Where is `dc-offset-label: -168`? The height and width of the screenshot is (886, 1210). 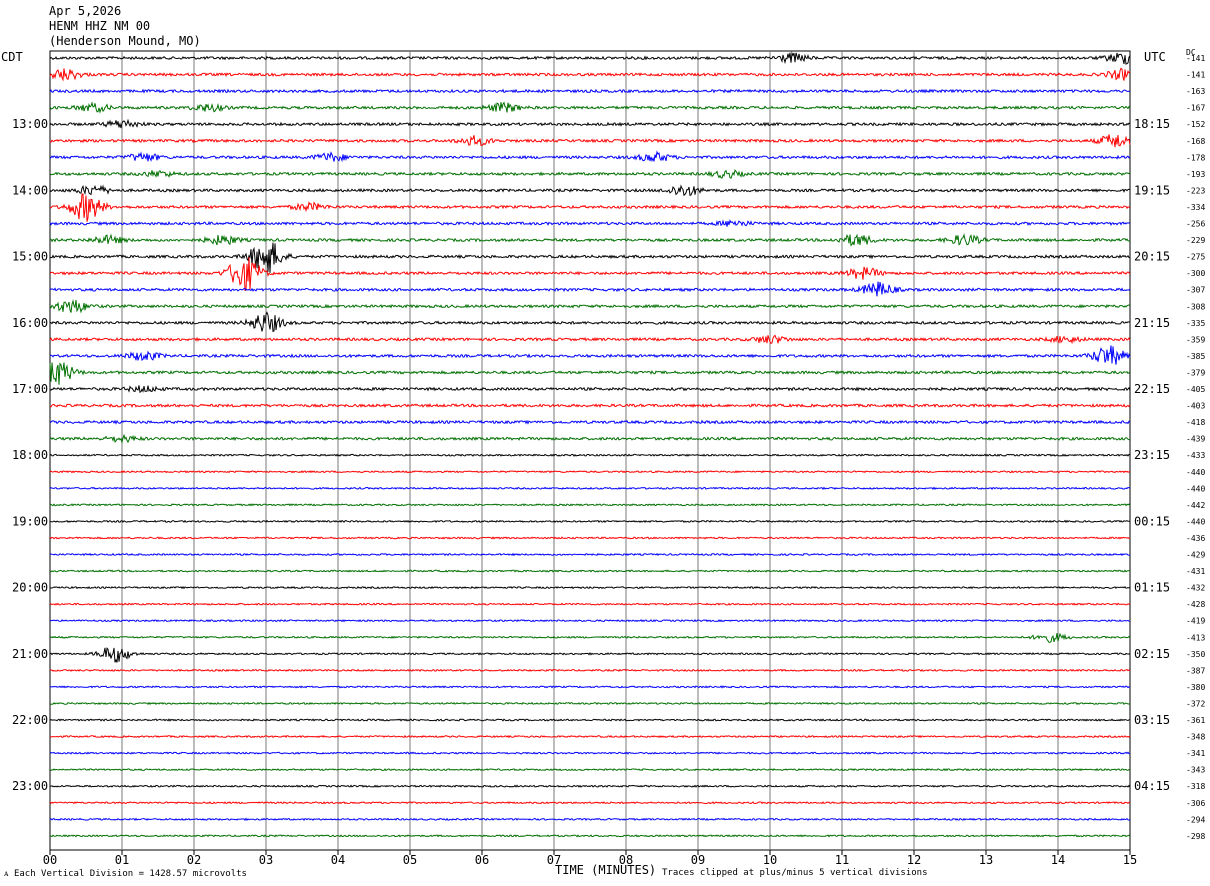
dc-offset-label: -168 is located at coordinates (1195, 141).